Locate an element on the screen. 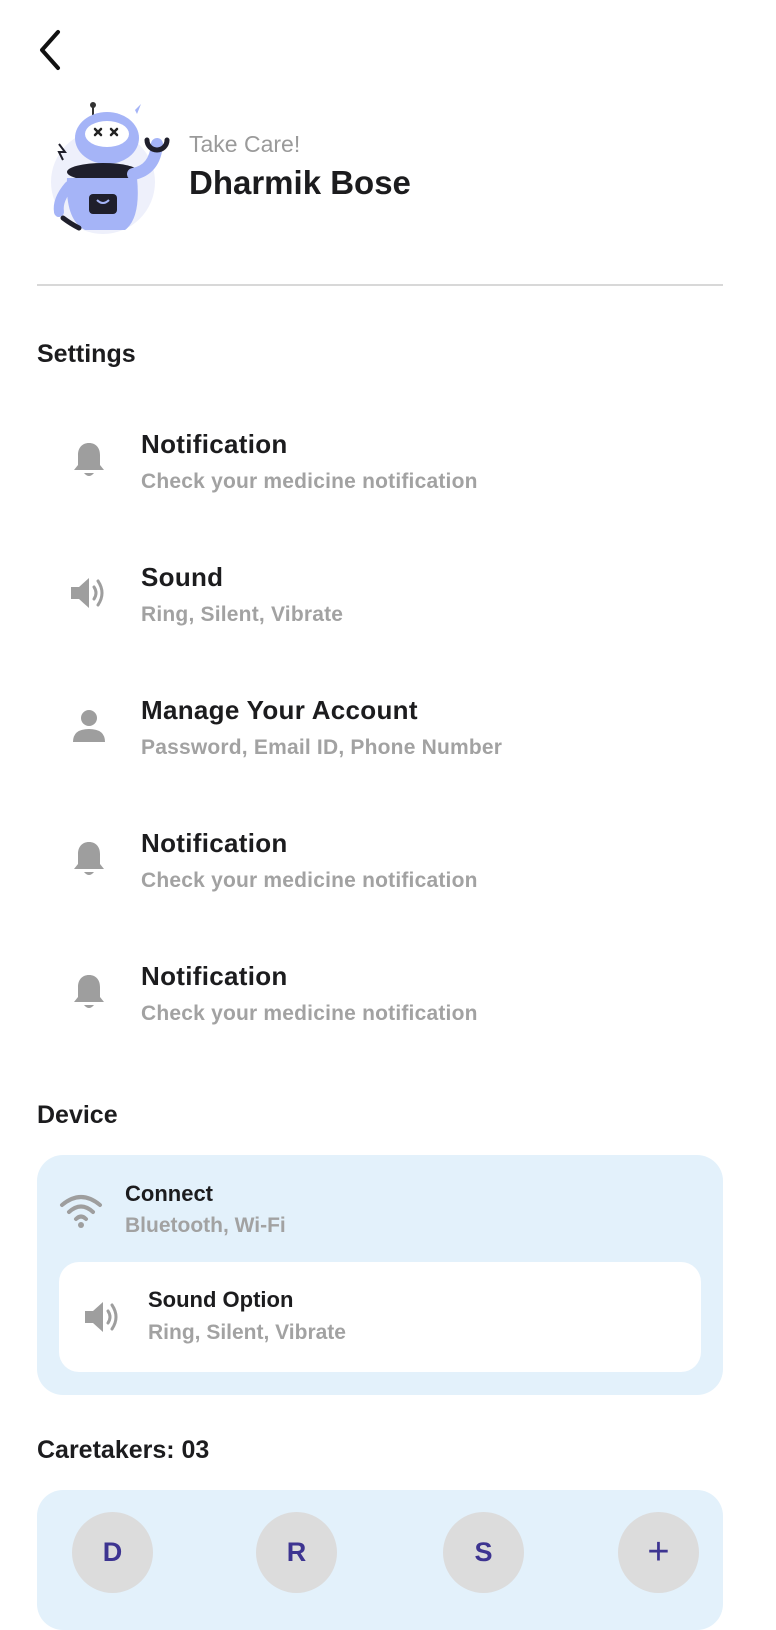 The width and height of the screenshot is (776, 1630). device-item-subtitle: Bluetooth, Wi-Fi is located at coordinates (205, 1225).